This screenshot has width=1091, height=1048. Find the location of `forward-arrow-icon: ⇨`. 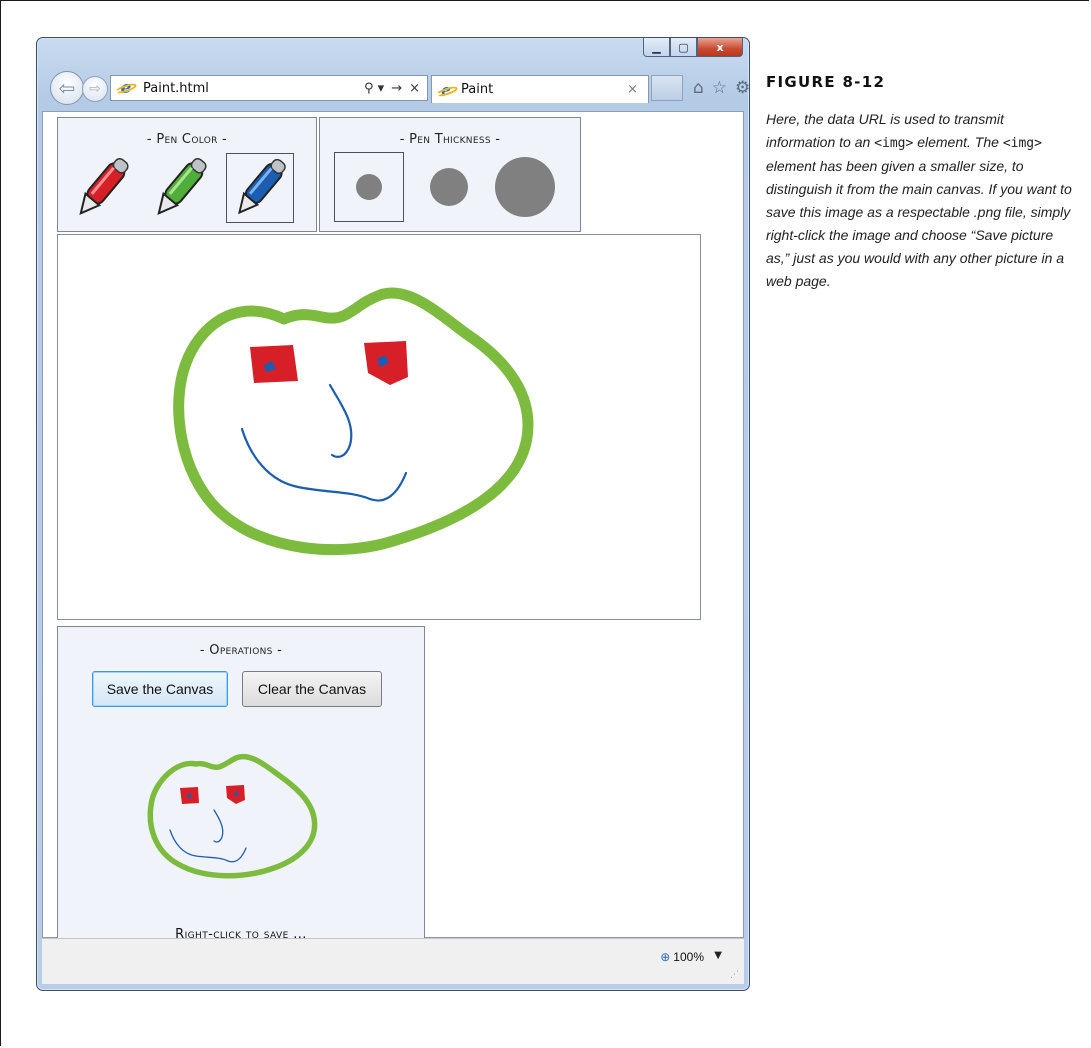

forward-arrow-icon: ⇨ is located at coordinates (95, 89).